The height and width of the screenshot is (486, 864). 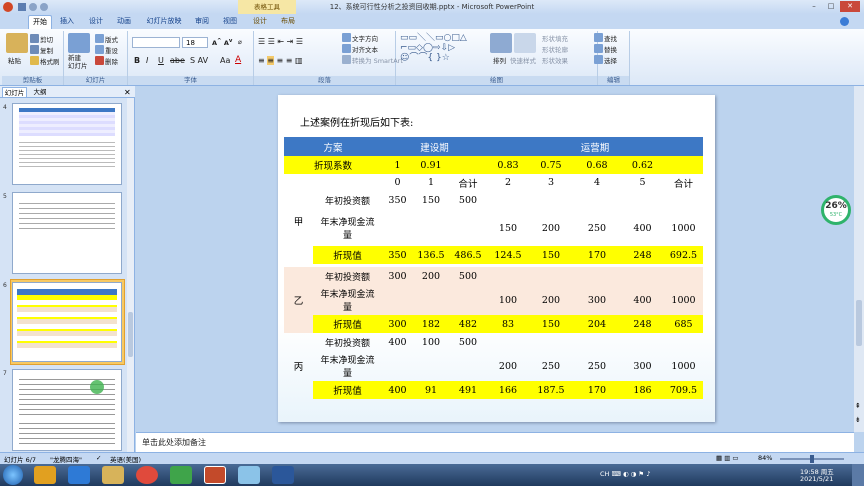 What do you see at coordinates (67, 22) in the screenshot?
I see `tab-insert: 插入` at bounding box center [67, 22].